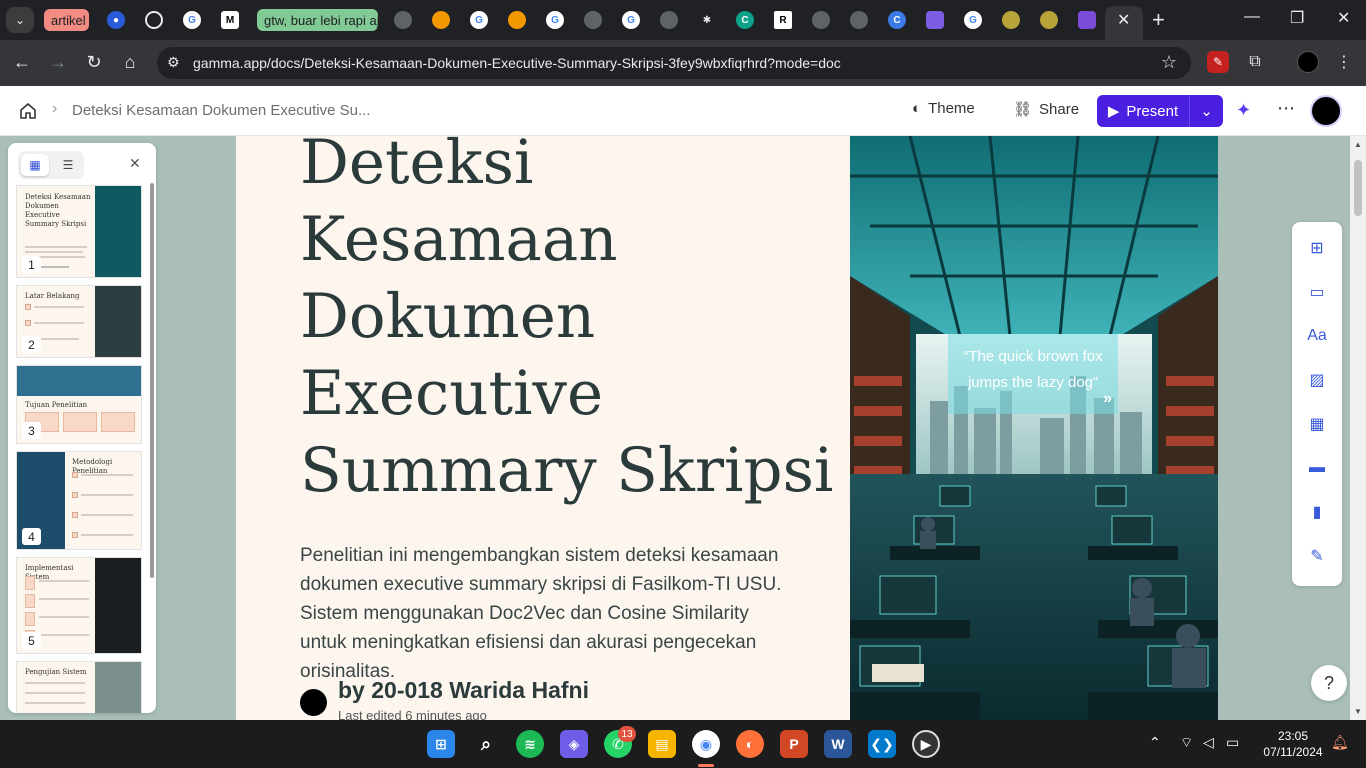 The image size is (1366, 768). Describe the element at coordinates (1218, 62) in the screenshot. I see `extension-red-icon: ✎` at that location.